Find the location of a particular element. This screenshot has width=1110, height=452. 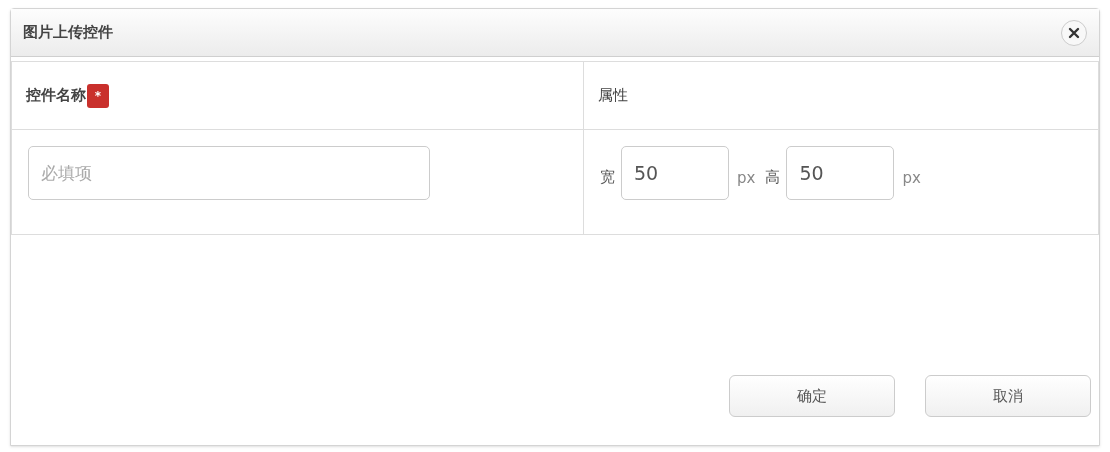

dimension-label: 高 is located at coordinates (773, 177).